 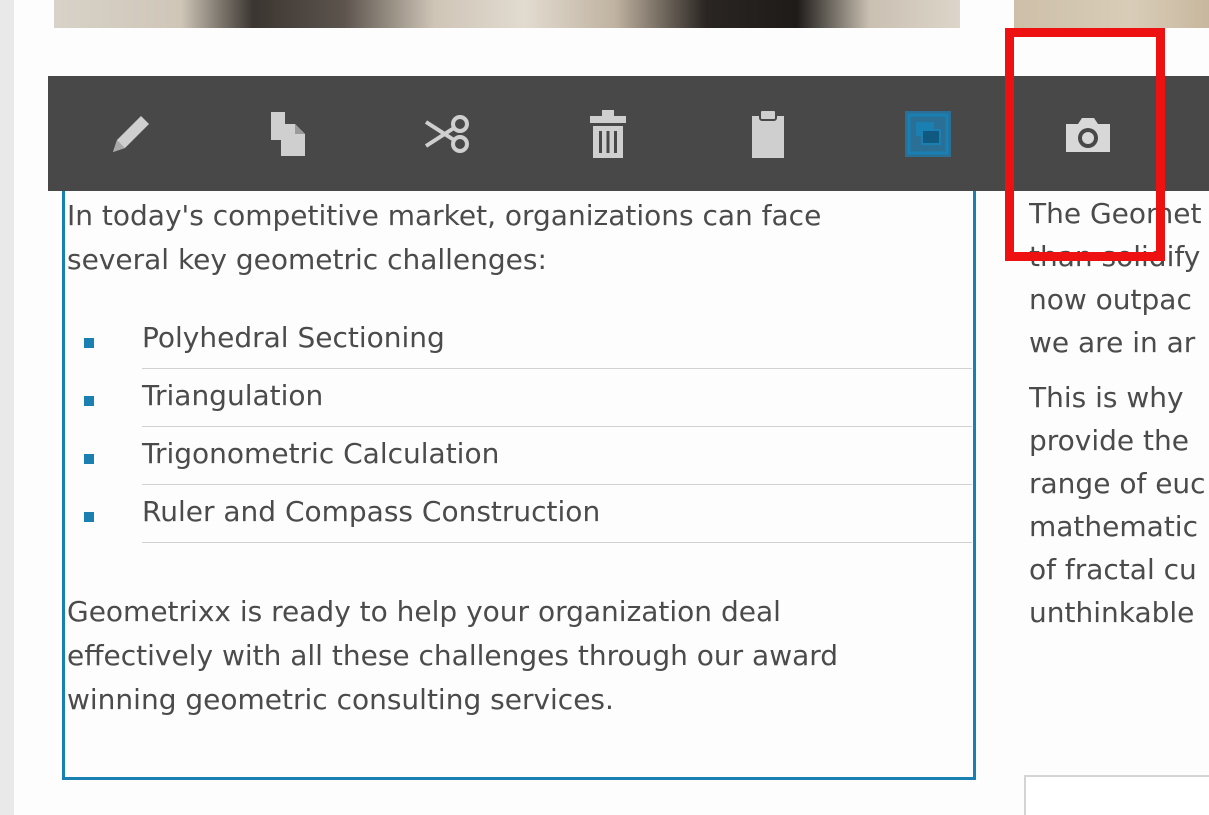 I want to click on right-line: of fractal cu, so click(x=1113, y=569).